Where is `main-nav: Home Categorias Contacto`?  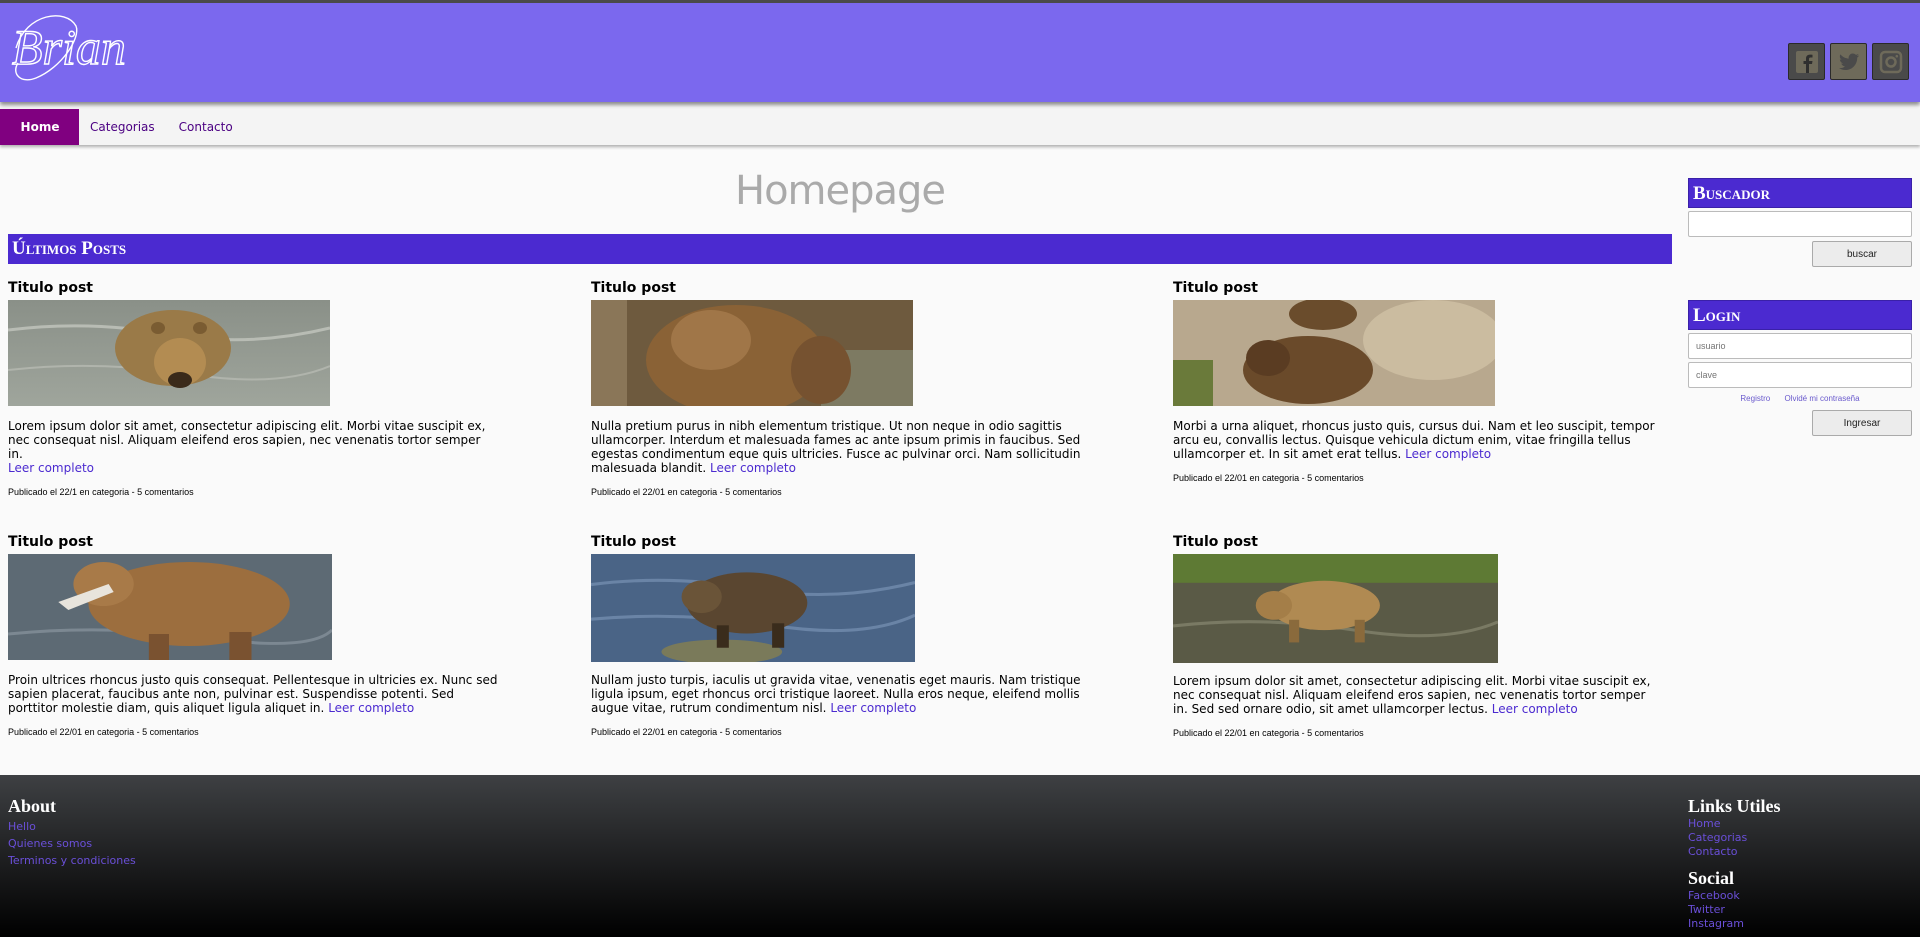 main-nav: Home Categorias Contacto is located at coordinates (960, 127).